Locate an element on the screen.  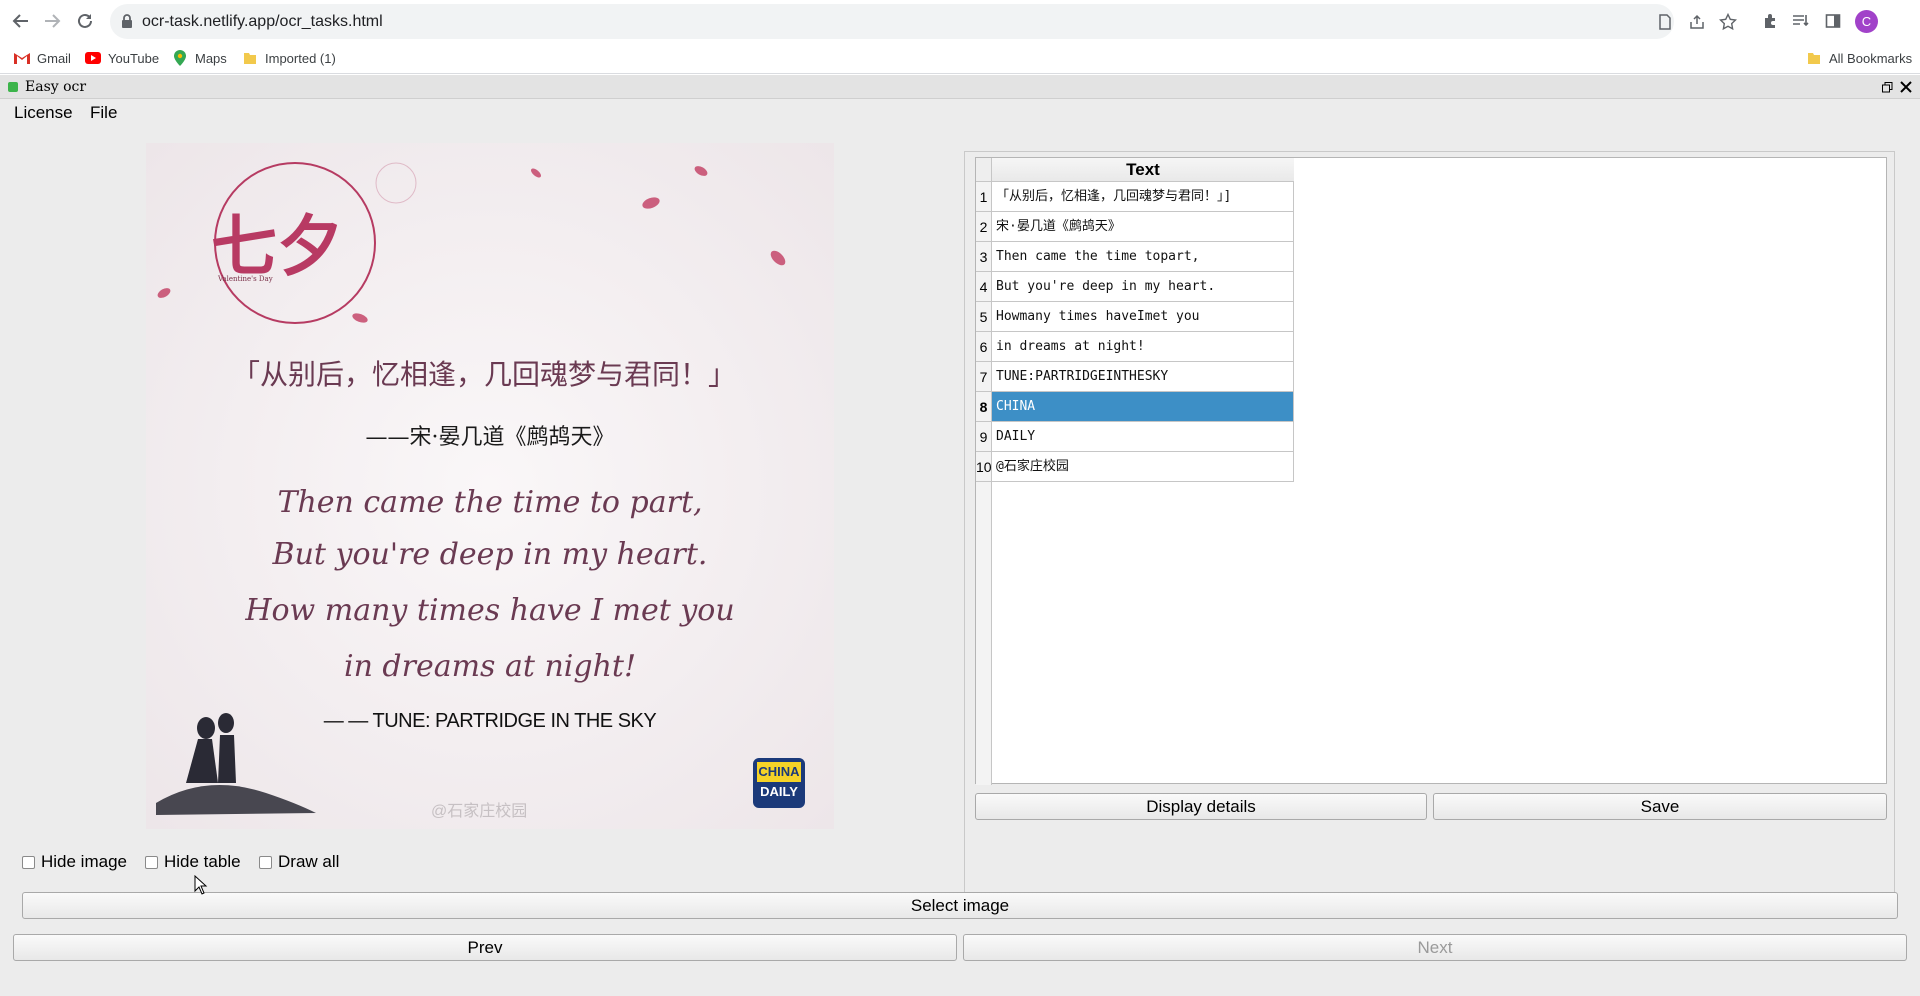
bookmark-imported: Imported (1) is located at coordinates (289, 58).